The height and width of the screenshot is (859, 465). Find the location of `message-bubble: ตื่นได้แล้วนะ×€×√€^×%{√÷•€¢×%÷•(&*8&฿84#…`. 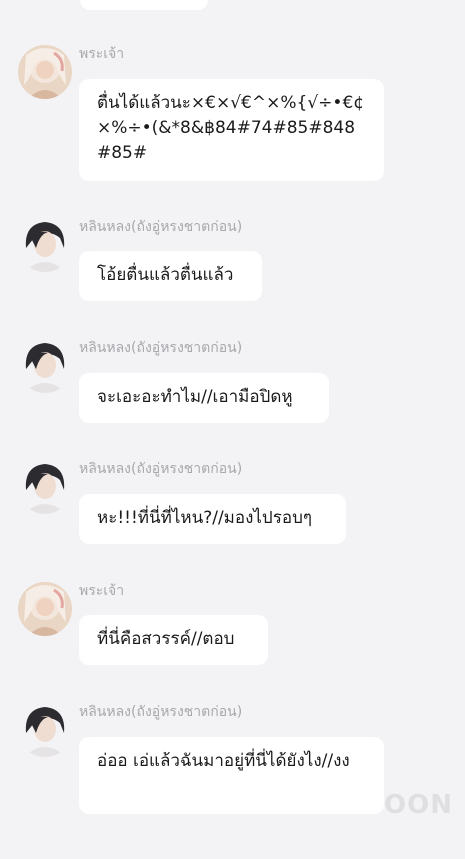

message-bubble: ตื่นได้แล้วนะ×€×√€^×%{√÷•€¢×%÷•(&*8&฿84#… is located at coordinates (231, 130).